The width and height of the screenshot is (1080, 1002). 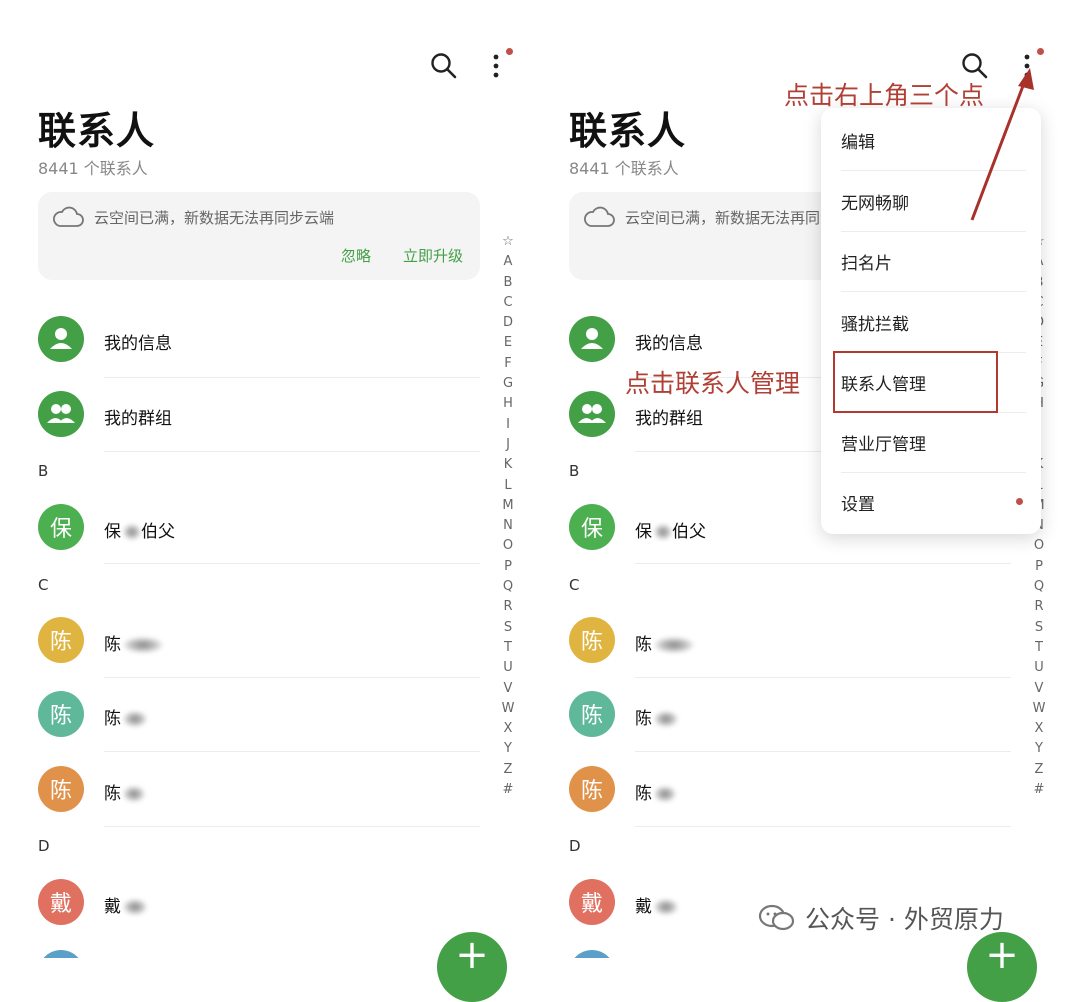 I want to click on index-letter: M, so click(x=508, y=506).